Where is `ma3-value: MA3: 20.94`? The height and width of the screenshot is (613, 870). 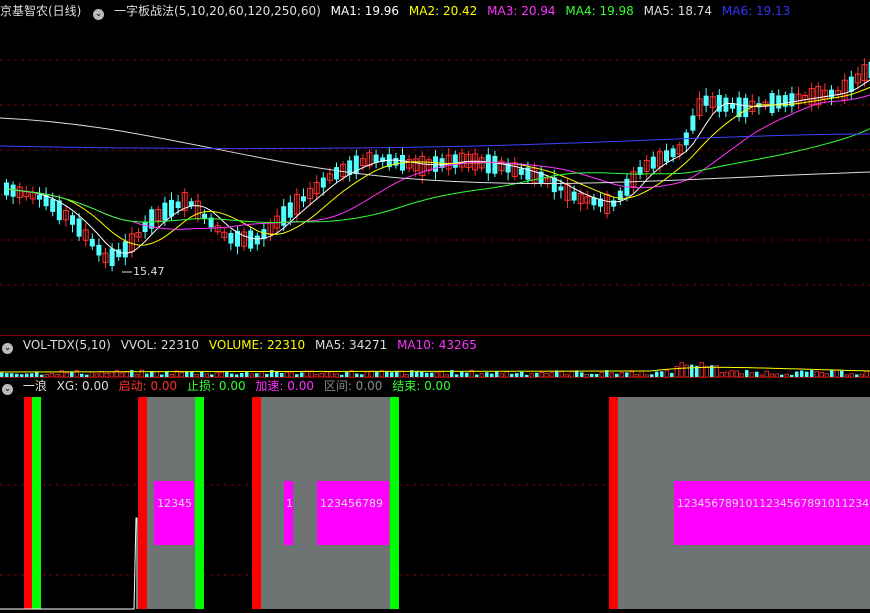
ma3-value: MA3: 20.94 is located at coordinates (521, 11).